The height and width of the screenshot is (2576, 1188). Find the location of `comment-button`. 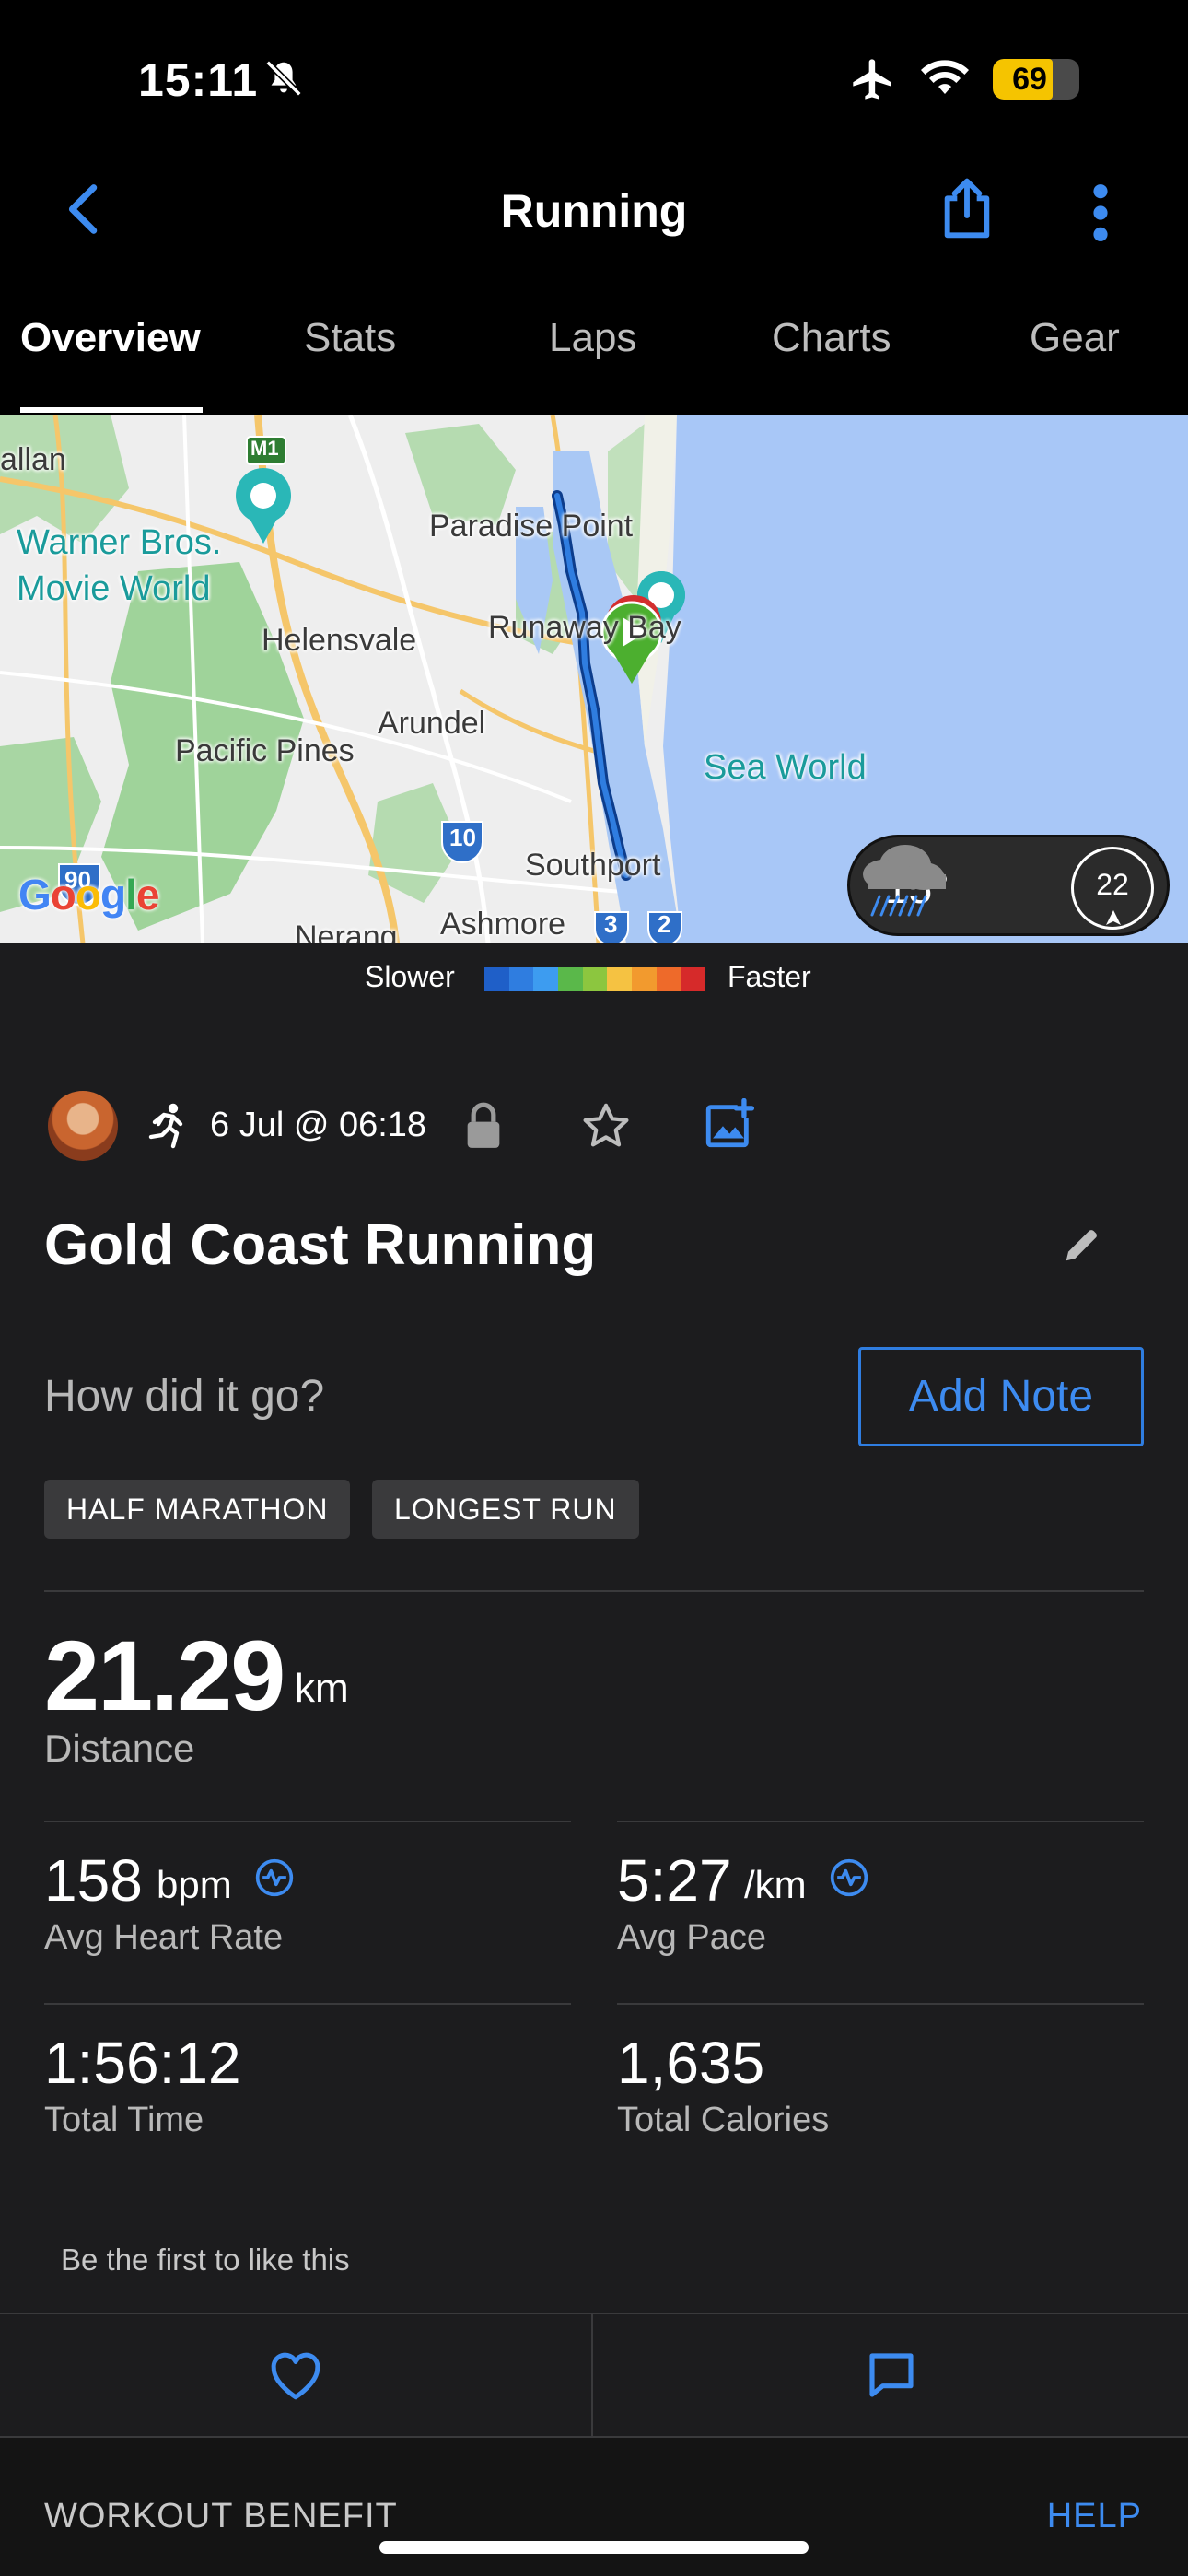

comment-button is located at coordinates (891, 2375).